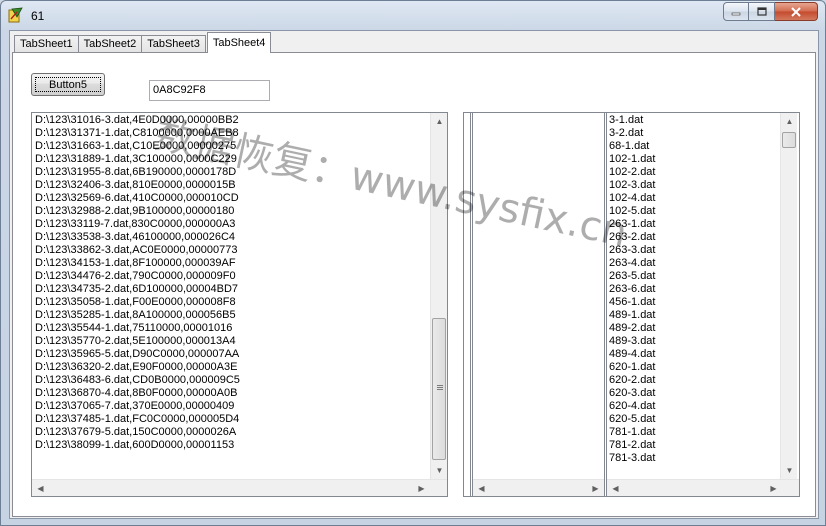 The image size is (826, 526). I want to click on list-item: 102-3.dat, so click(632, 185).